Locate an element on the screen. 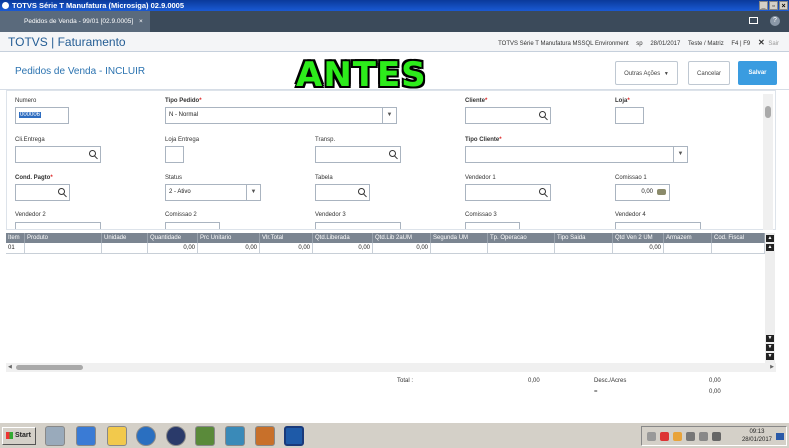  form-scroll-thumb is located at coordinates (768, 112).